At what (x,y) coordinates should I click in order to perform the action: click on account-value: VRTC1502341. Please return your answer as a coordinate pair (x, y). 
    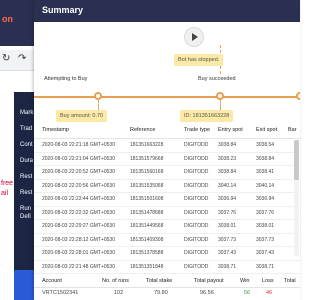
    Looking at the image, I should click on (60, 293).